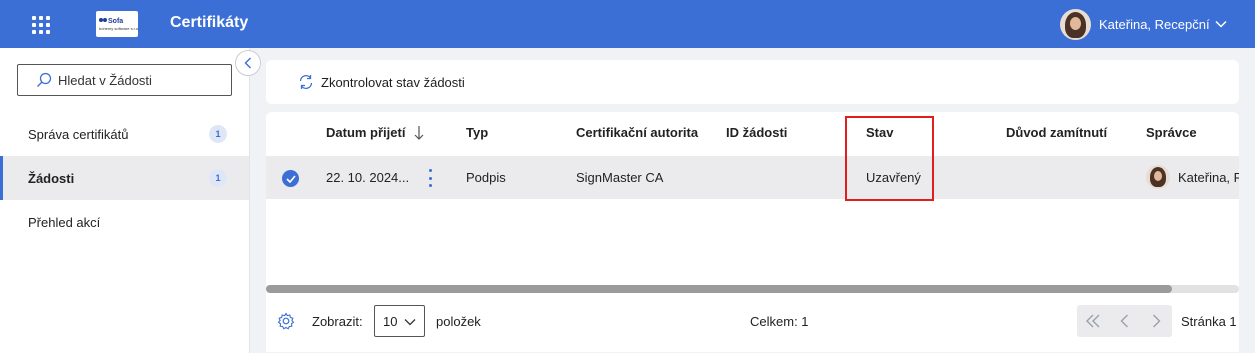 The image size is (1255, 353). What do you see at coordinates (458, 321) in the screenshot?
I see `items-label: položek` at bounding box center [458, 321].